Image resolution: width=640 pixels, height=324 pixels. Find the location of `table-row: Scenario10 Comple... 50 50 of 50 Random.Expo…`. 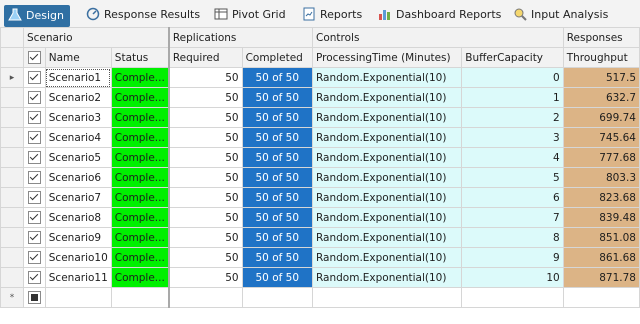

table-row: Scenario10 Comple... 50 50 of 50 Random.Expo… is located at coordinates (320, 257).